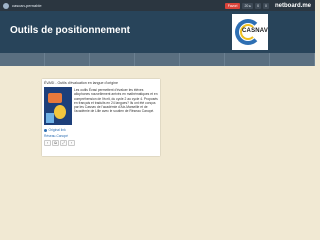 The width and height of the screenshot is (320, 240). I want to click on previous-button: ‹, so click(47, 143).